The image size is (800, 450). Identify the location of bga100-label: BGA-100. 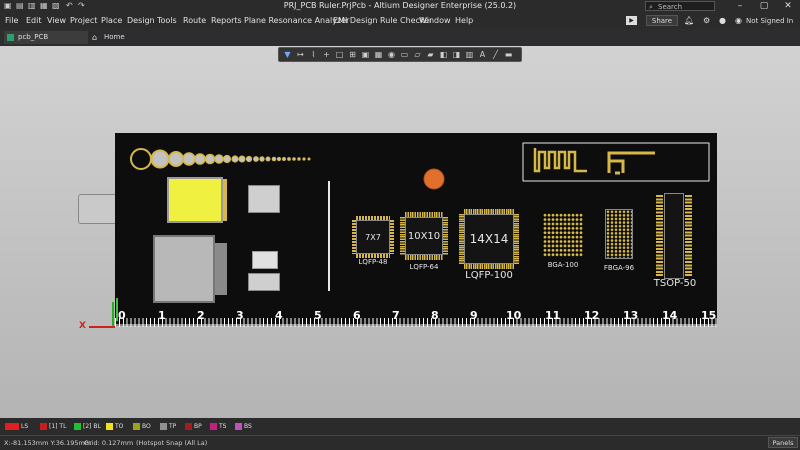
(563, 265).